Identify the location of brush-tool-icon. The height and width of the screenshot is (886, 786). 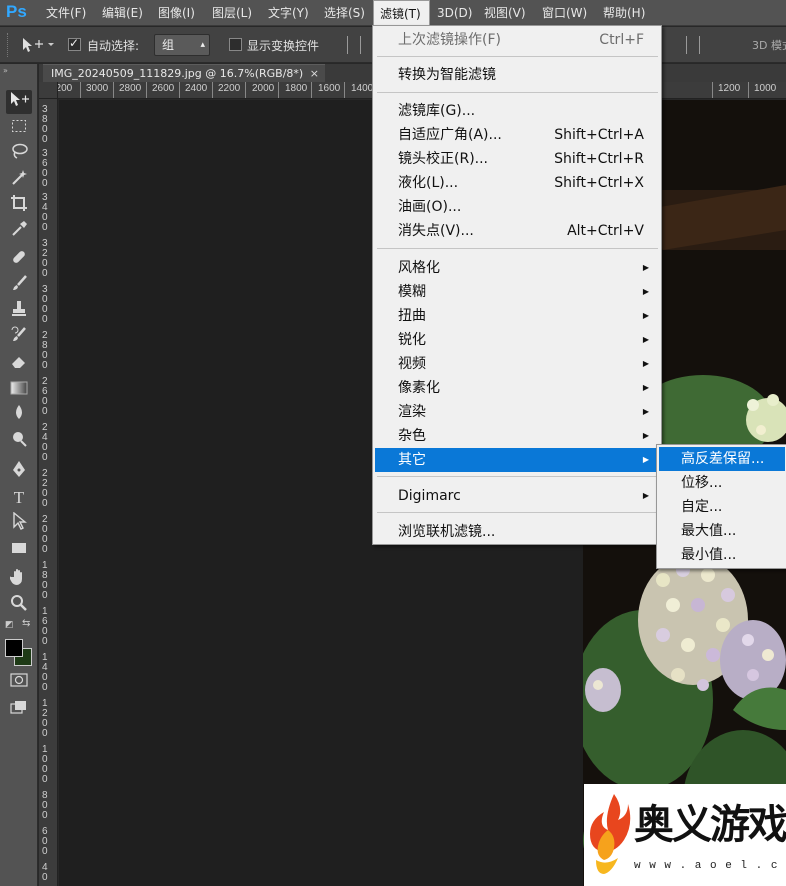
(19, 286).